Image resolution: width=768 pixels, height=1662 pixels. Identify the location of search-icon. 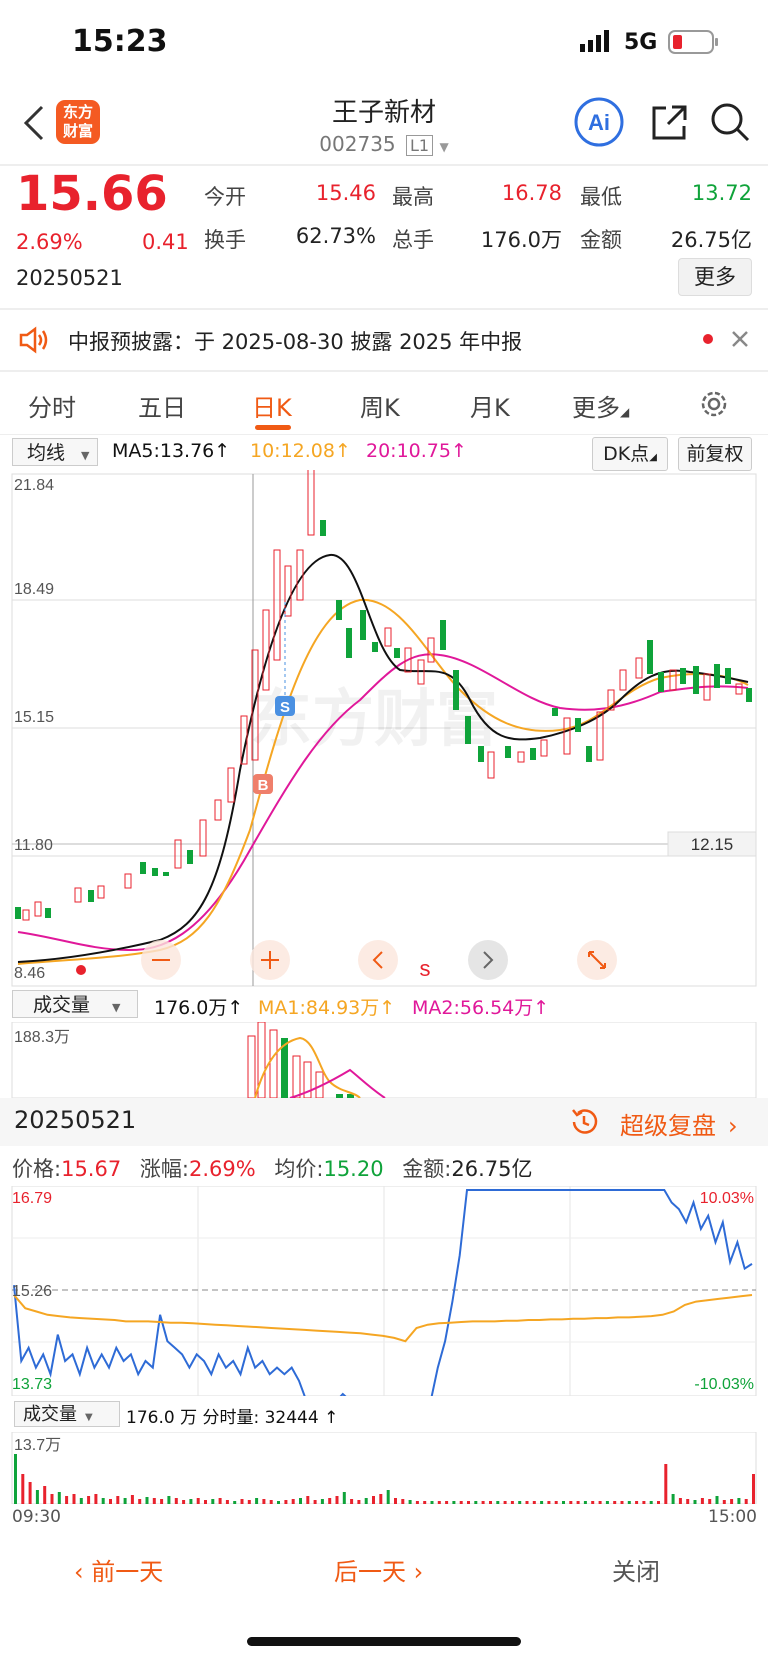
(731, 125).